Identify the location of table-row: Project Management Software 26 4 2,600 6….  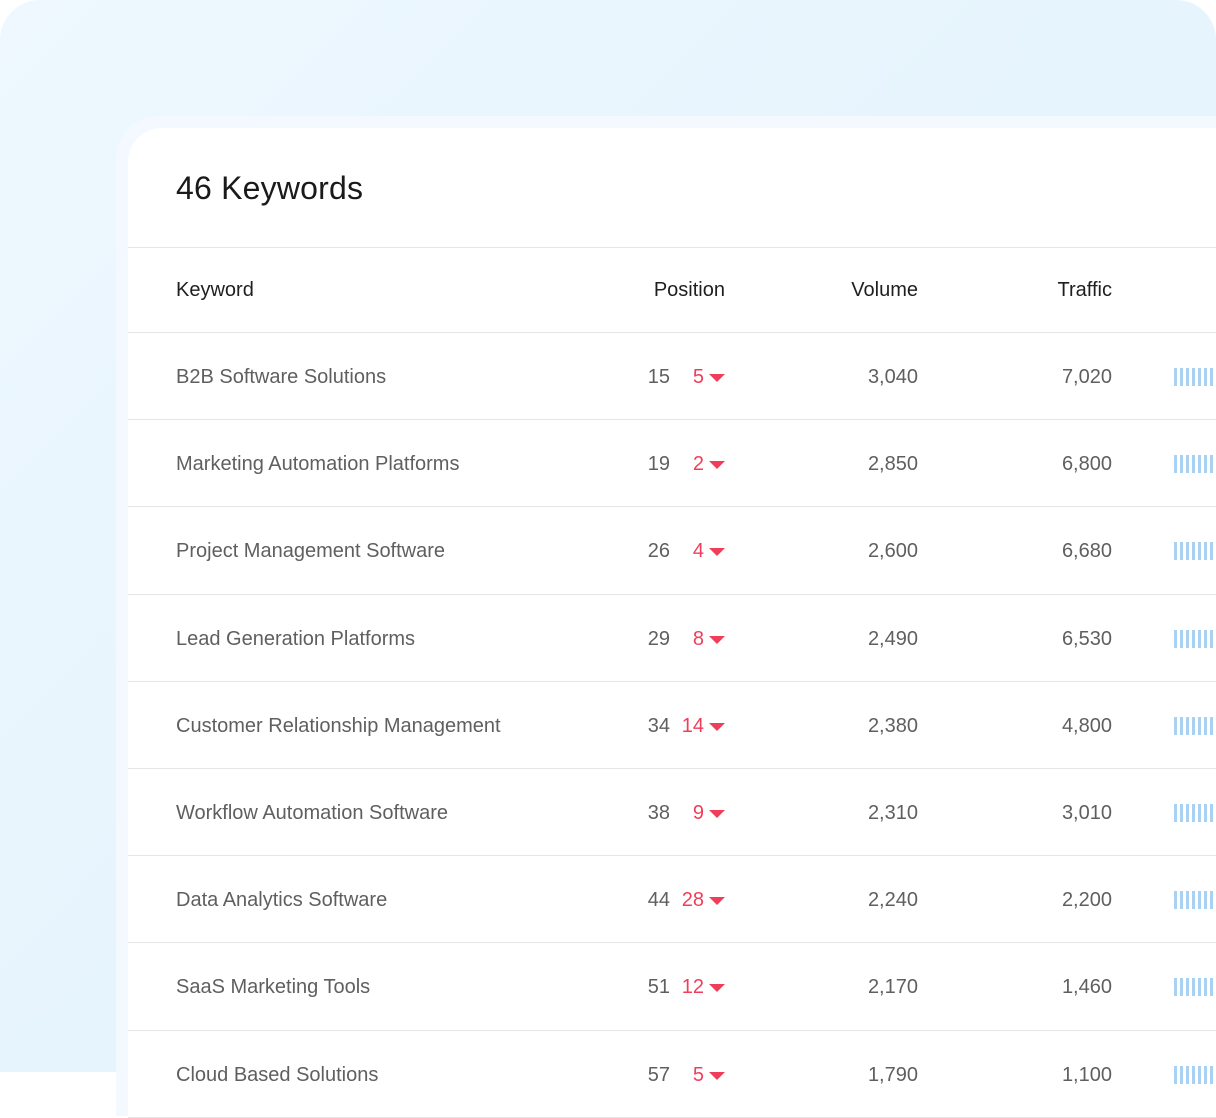
(672, 551).